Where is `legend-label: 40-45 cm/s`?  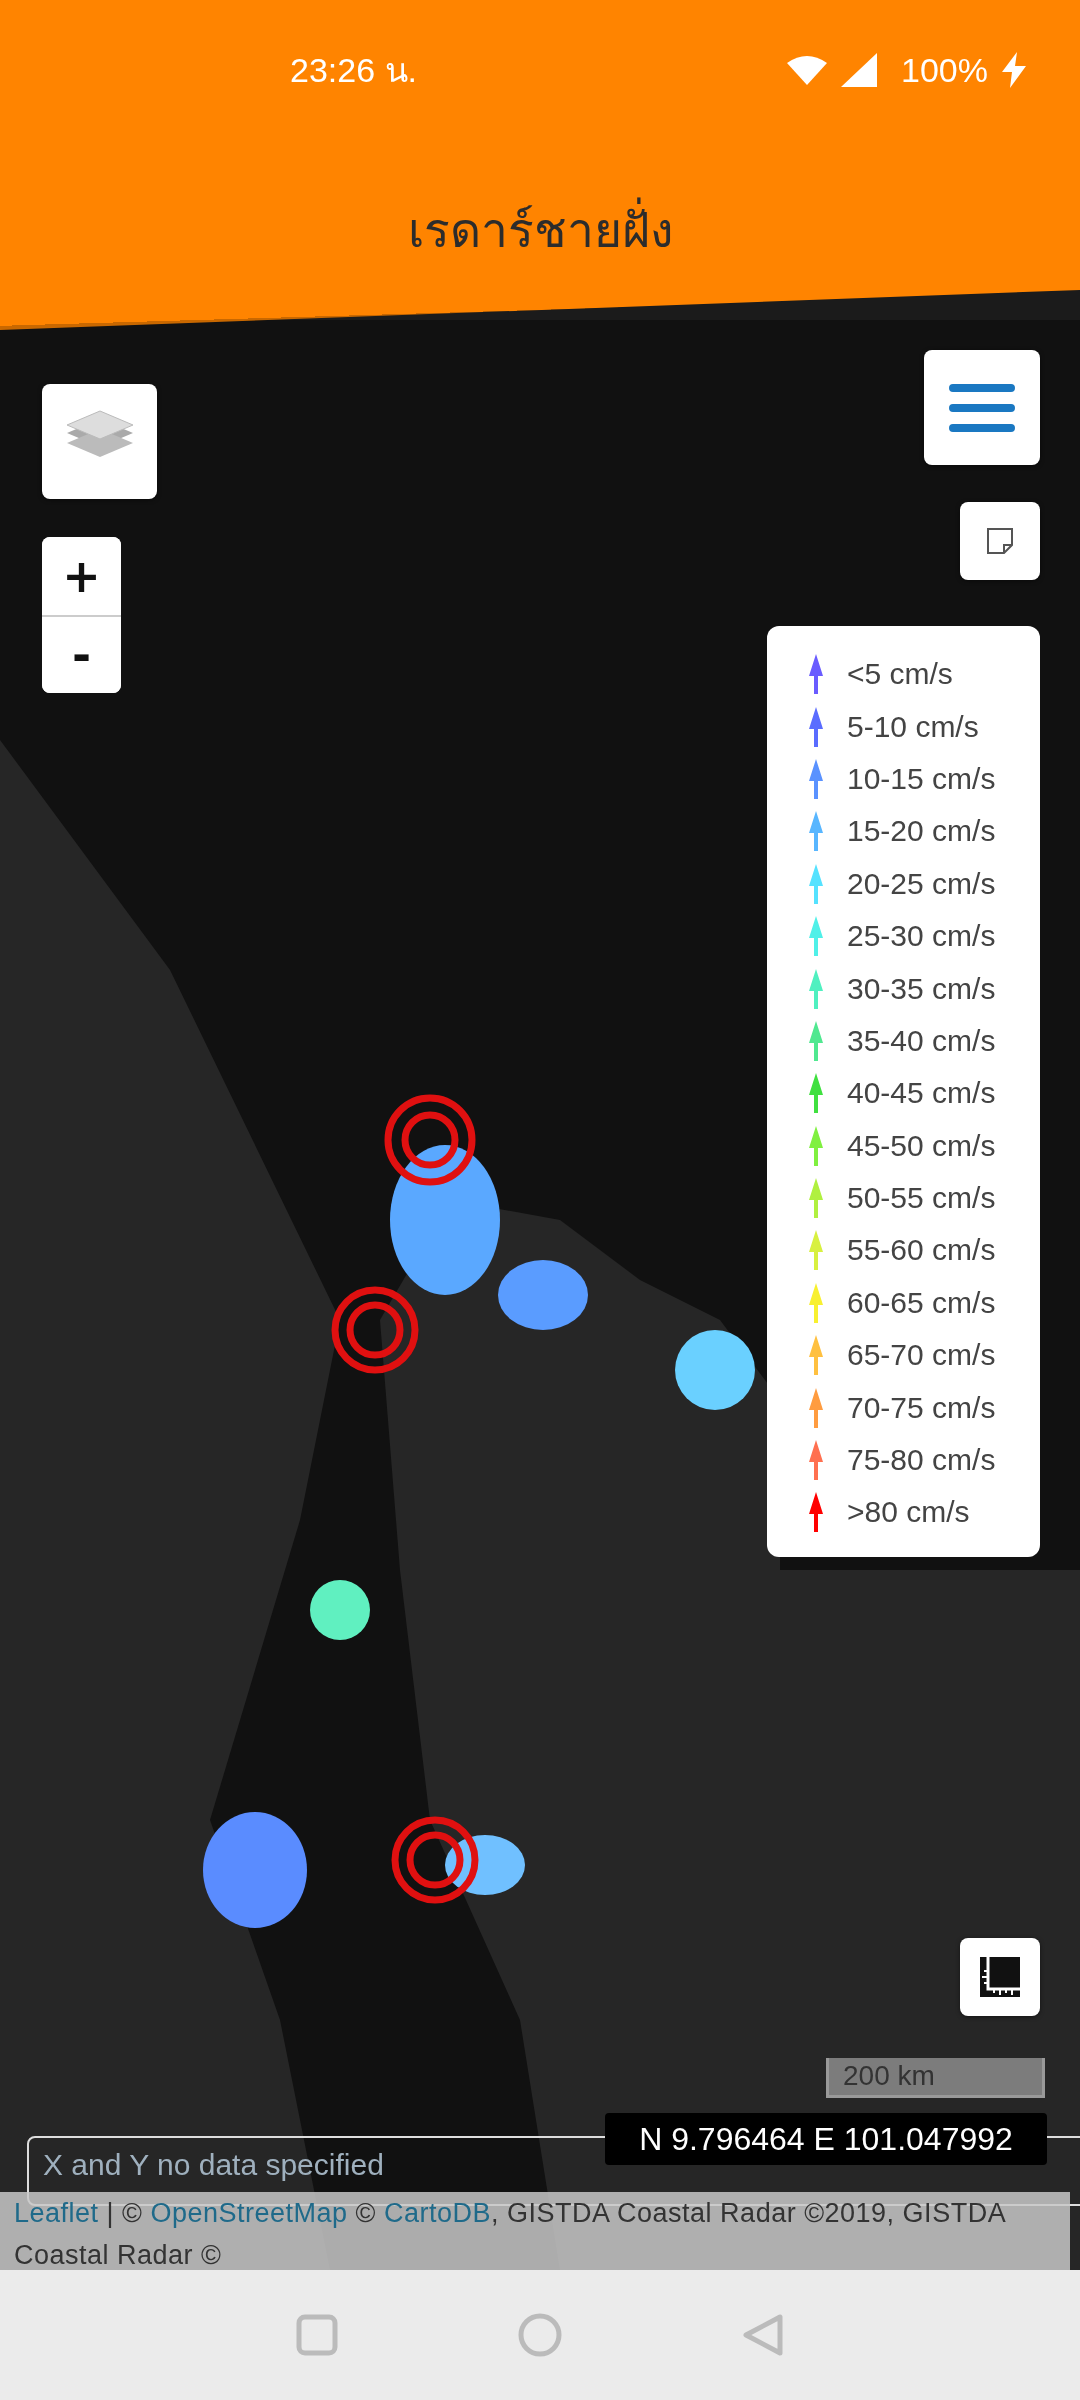
legend-label: 40-45 cm/s is located at coordinates (921, 1093).